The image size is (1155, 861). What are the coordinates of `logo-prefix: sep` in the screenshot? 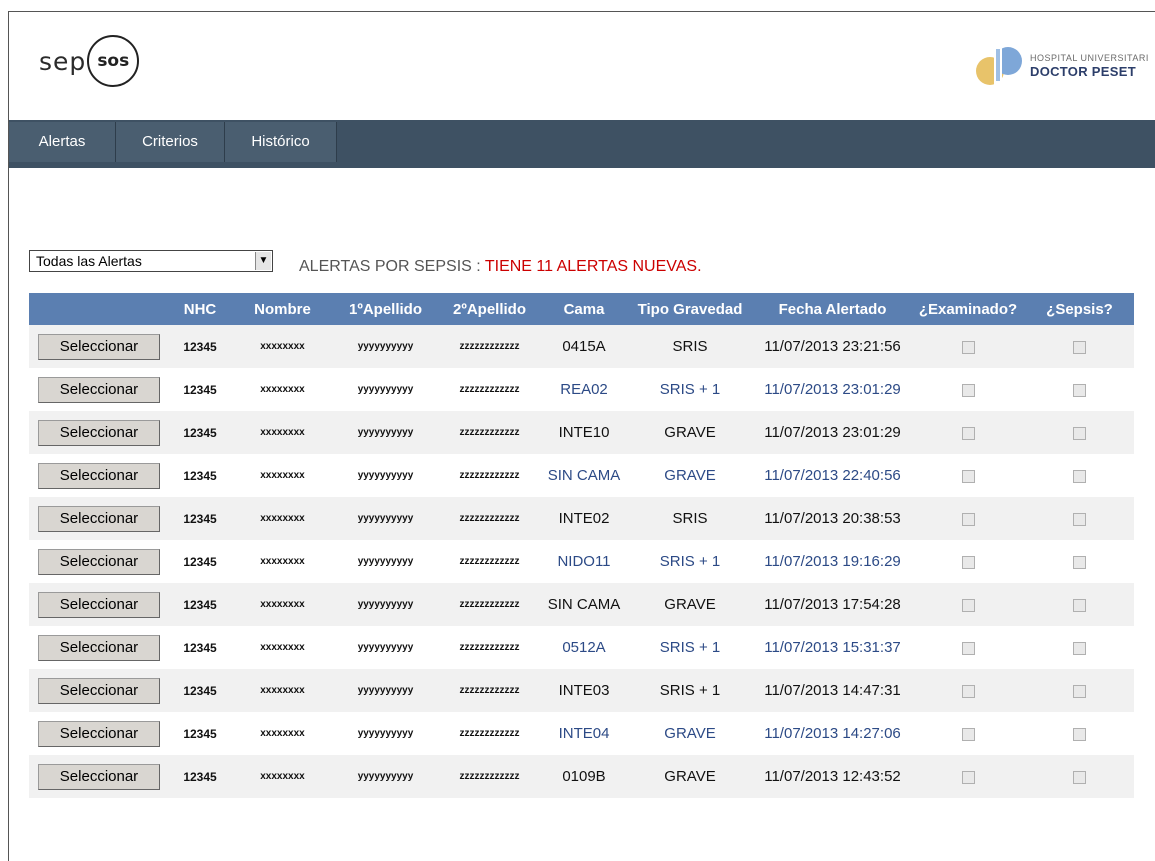 It's located at (63, 61).